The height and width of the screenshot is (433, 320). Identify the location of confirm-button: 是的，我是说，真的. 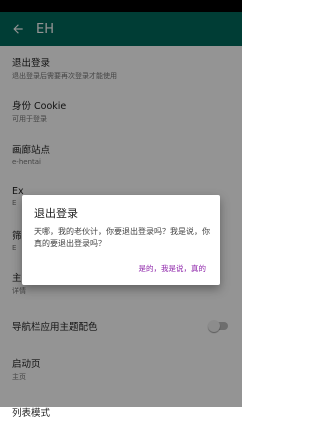
(173, 268).